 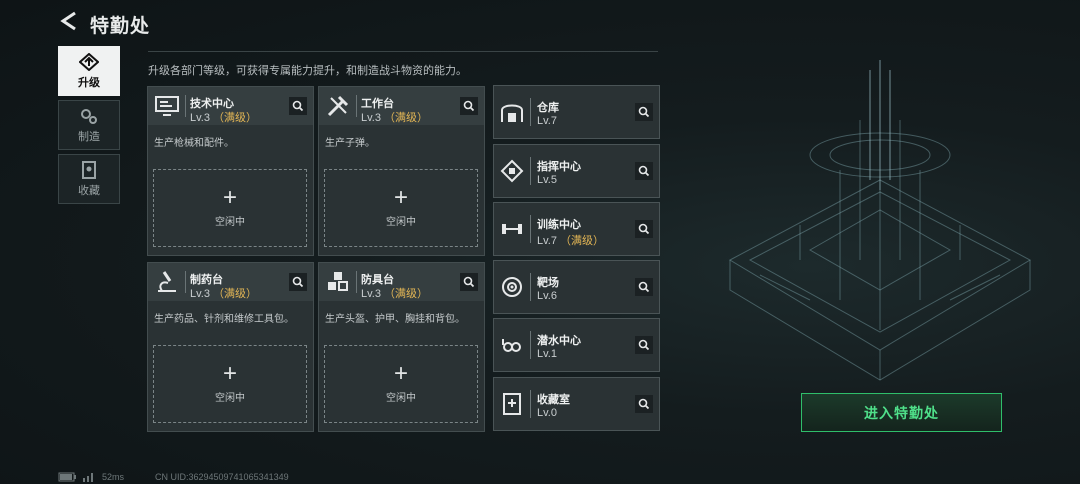 What do you see at coordinates (901, 412) in the screenshot?
I see `enter-special-ops-button: 进入特勤处` at bounding box center [901, 412].